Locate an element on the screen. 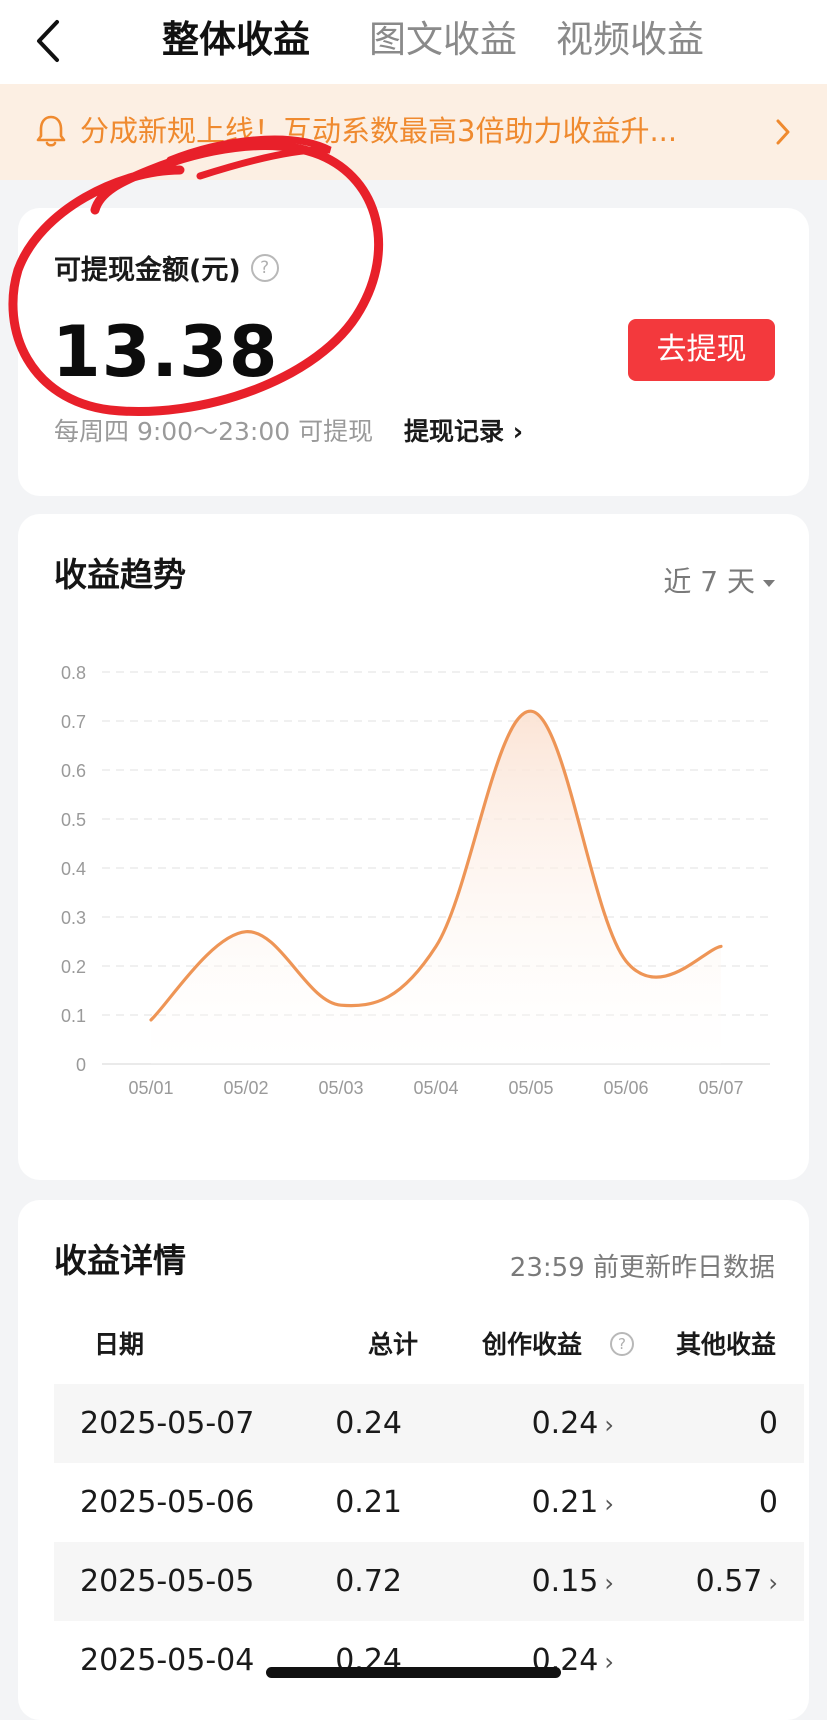 This screenshot has height=1720, width=827. bell-icon is located at coordinates (51, 131).